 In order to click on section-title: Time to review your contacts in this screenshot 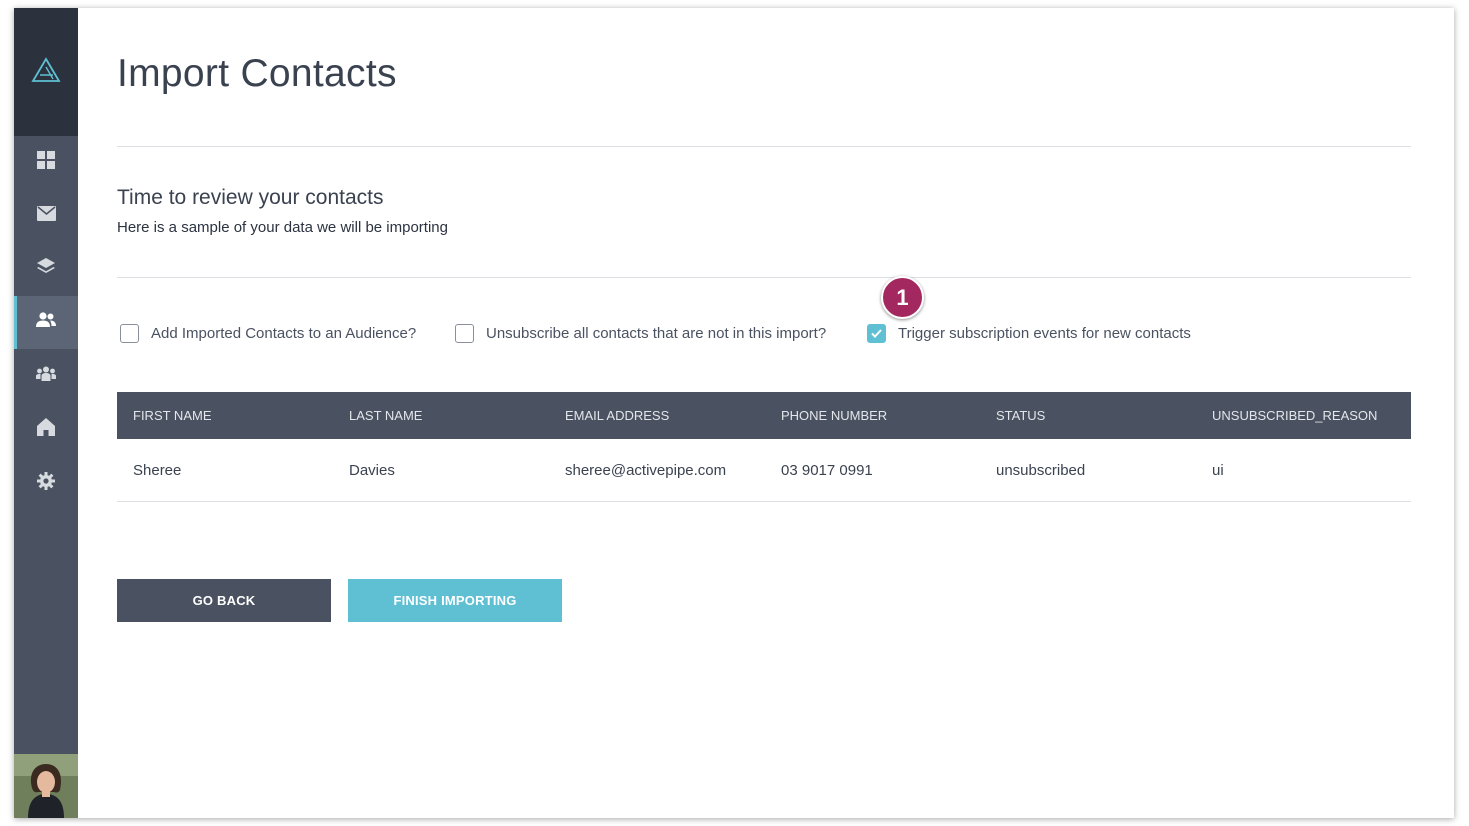, I will do `click(250, 197)`.